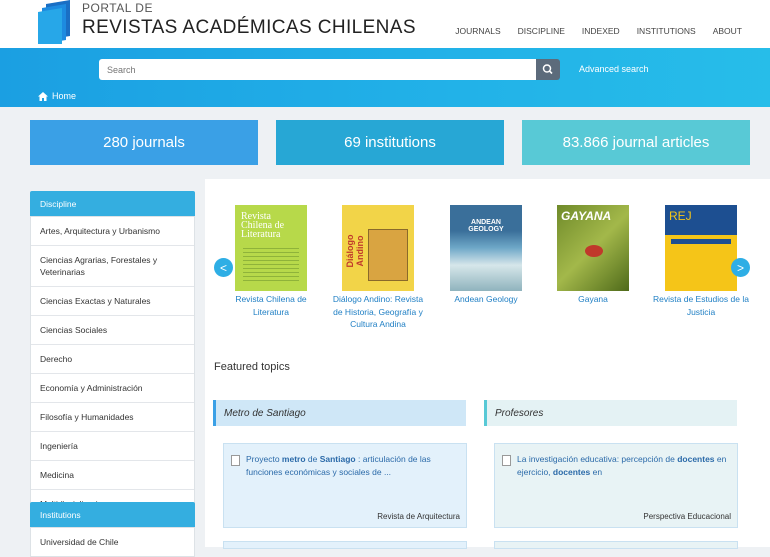 The height and width of the screenshot is (557, 770). What do you see at coordinates (614, 69) in the screenshot?
I see `advanced-search-link: Advanced search` at bounding box center [614, 69].